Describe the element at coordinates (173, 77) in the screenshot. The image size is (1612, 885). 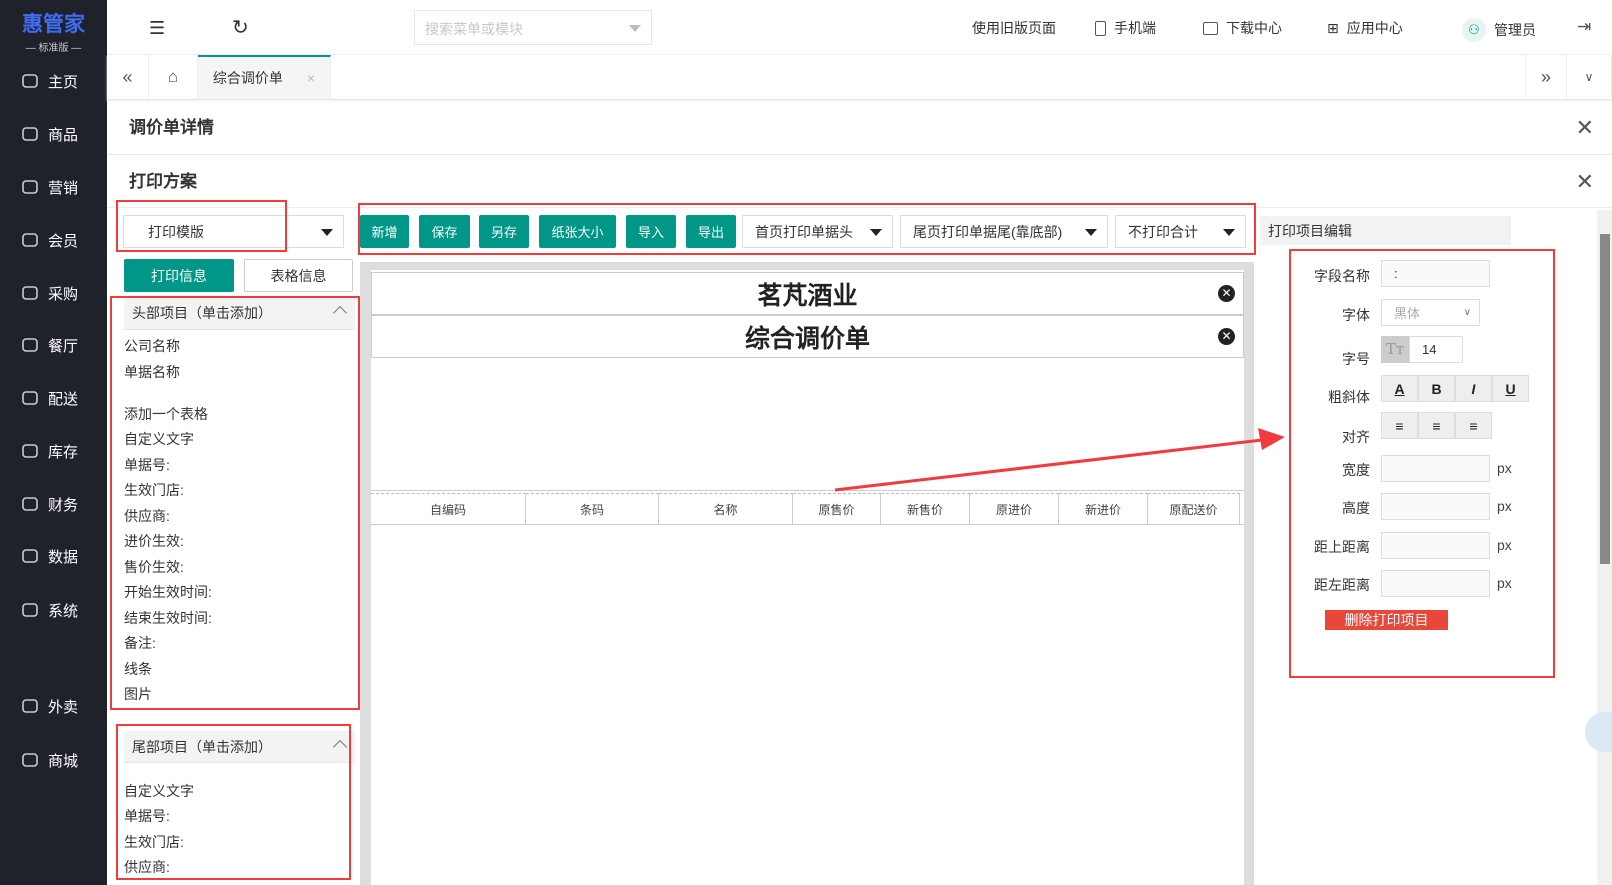
I see `home-icon: ⌂` at that location.